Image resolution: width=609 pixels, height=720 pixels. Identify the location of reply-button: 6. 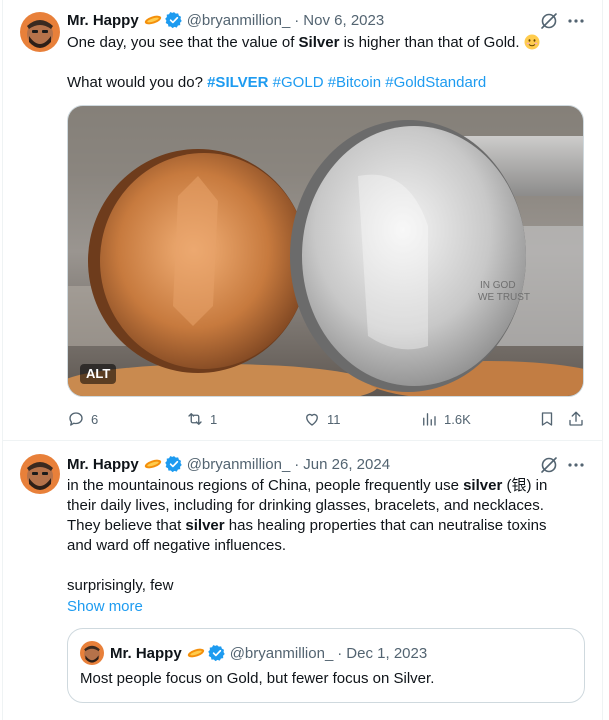
(82, 419).